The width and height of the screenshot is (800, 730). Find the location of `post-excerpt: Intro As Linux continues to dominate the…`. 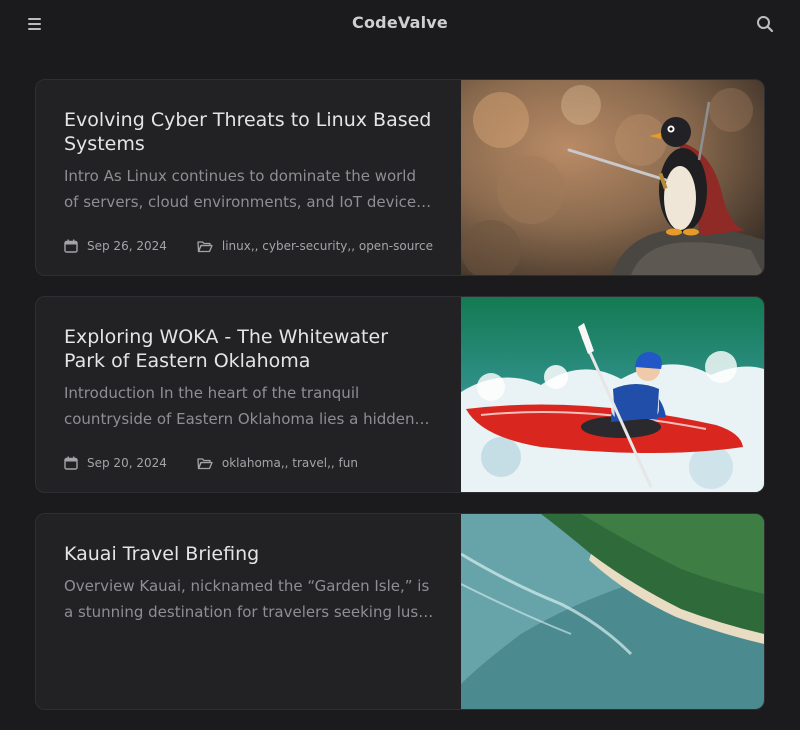

post-excerpt: Intro As Linux continues to dominate the… is located at coordinates (246, 189).